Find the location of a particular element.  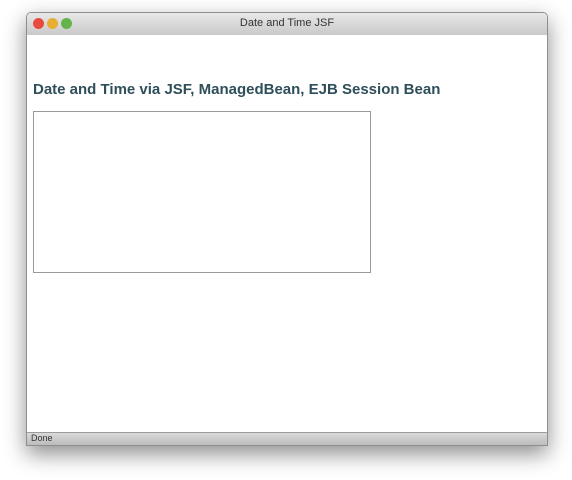

status-bar: Done is located at coordinates (287, 438).